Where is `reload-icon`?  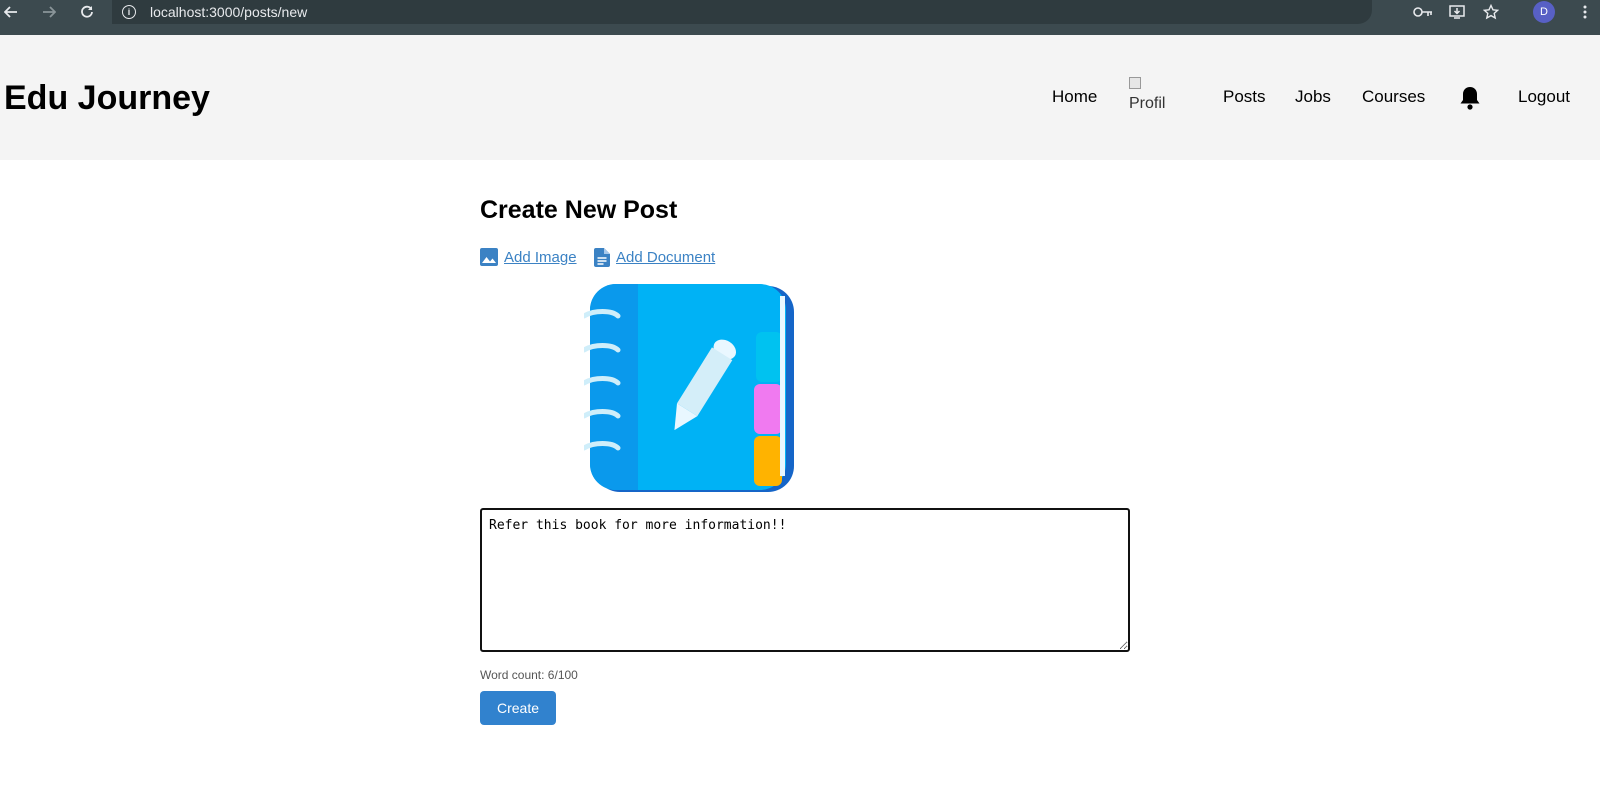 reload-icon is located at coordinates (87, 12).